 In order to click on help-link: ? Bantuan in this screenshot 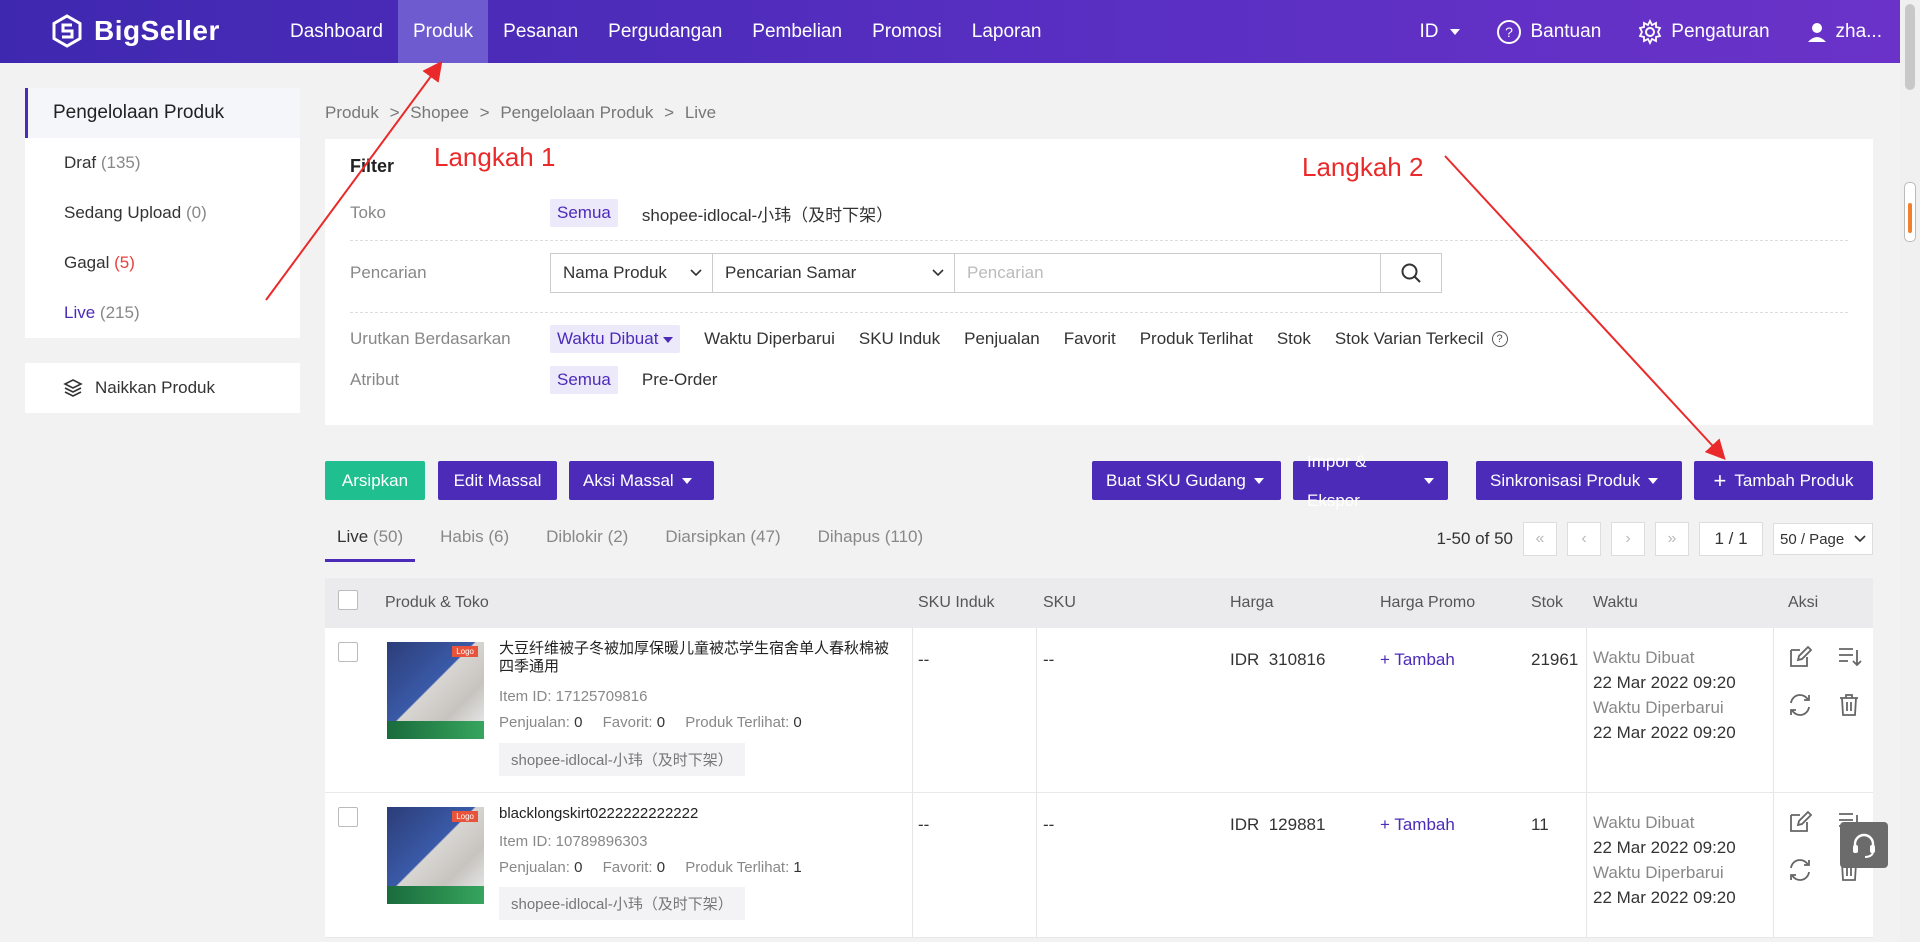, I will do `click(1548, 32)`.